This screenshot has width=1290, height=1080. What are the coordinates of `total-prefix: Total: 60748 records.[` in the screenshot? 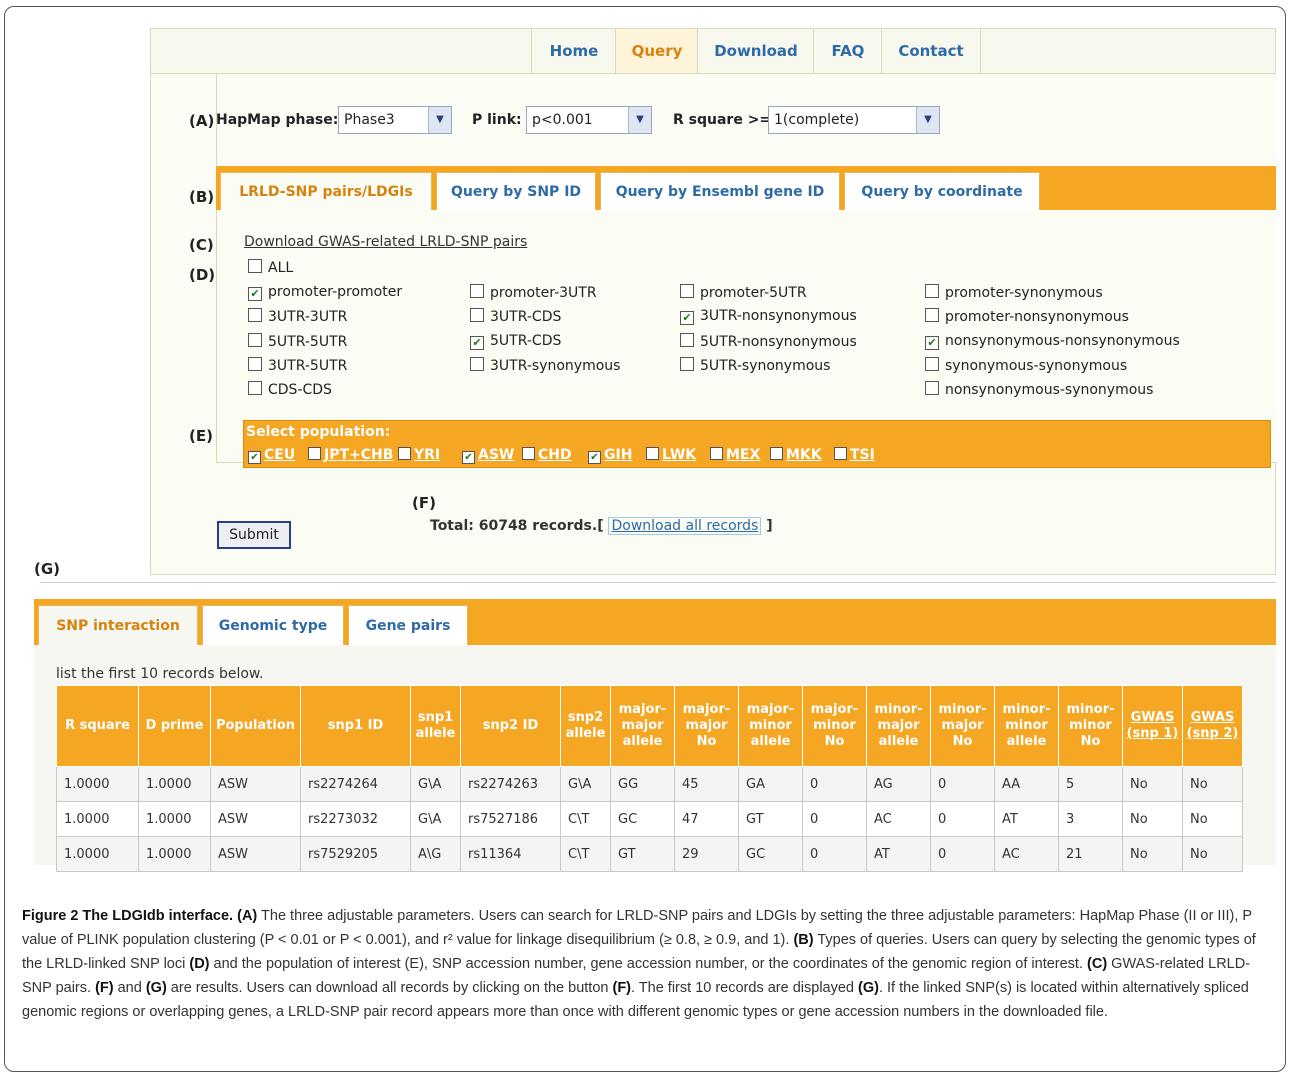 It's located at (517, 526).